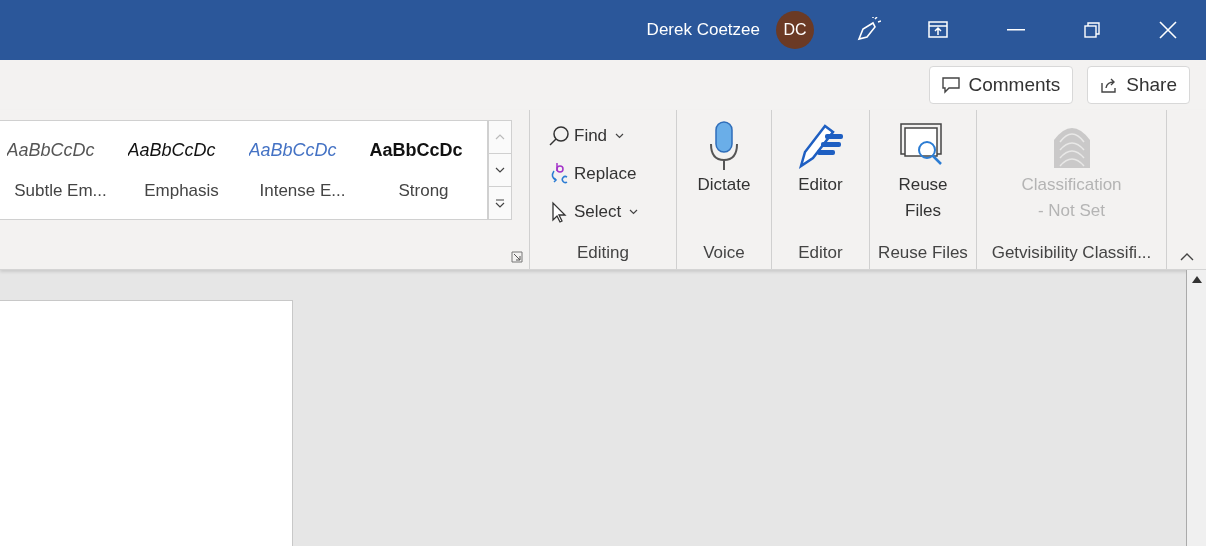  What do you see at coordinates (1196, 279) in the screenshot?
I see `scroll-up-icon` at bounding box center [1196, 279].